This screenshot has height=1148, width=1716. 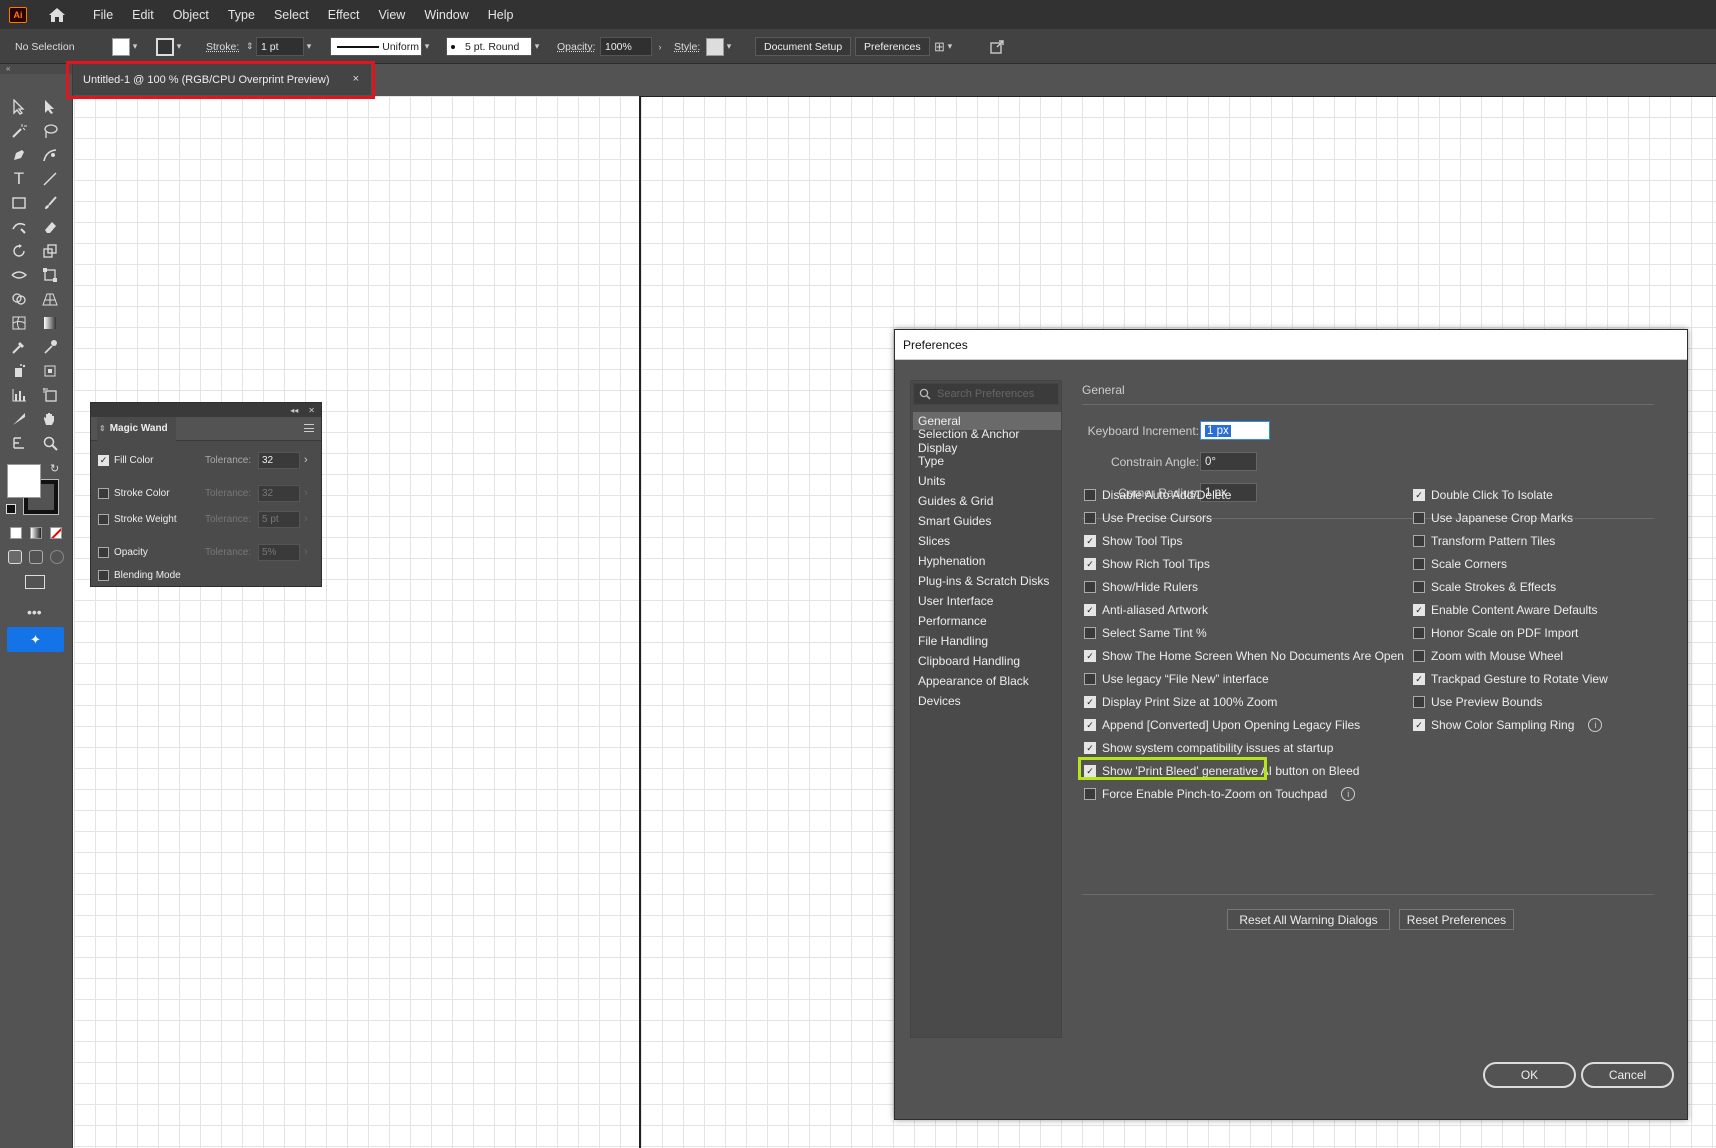 What do you see at coordinates (19, 131) in the screenshot?
I see `magic-wand-tool-icon` at bounding box center [19, 131].